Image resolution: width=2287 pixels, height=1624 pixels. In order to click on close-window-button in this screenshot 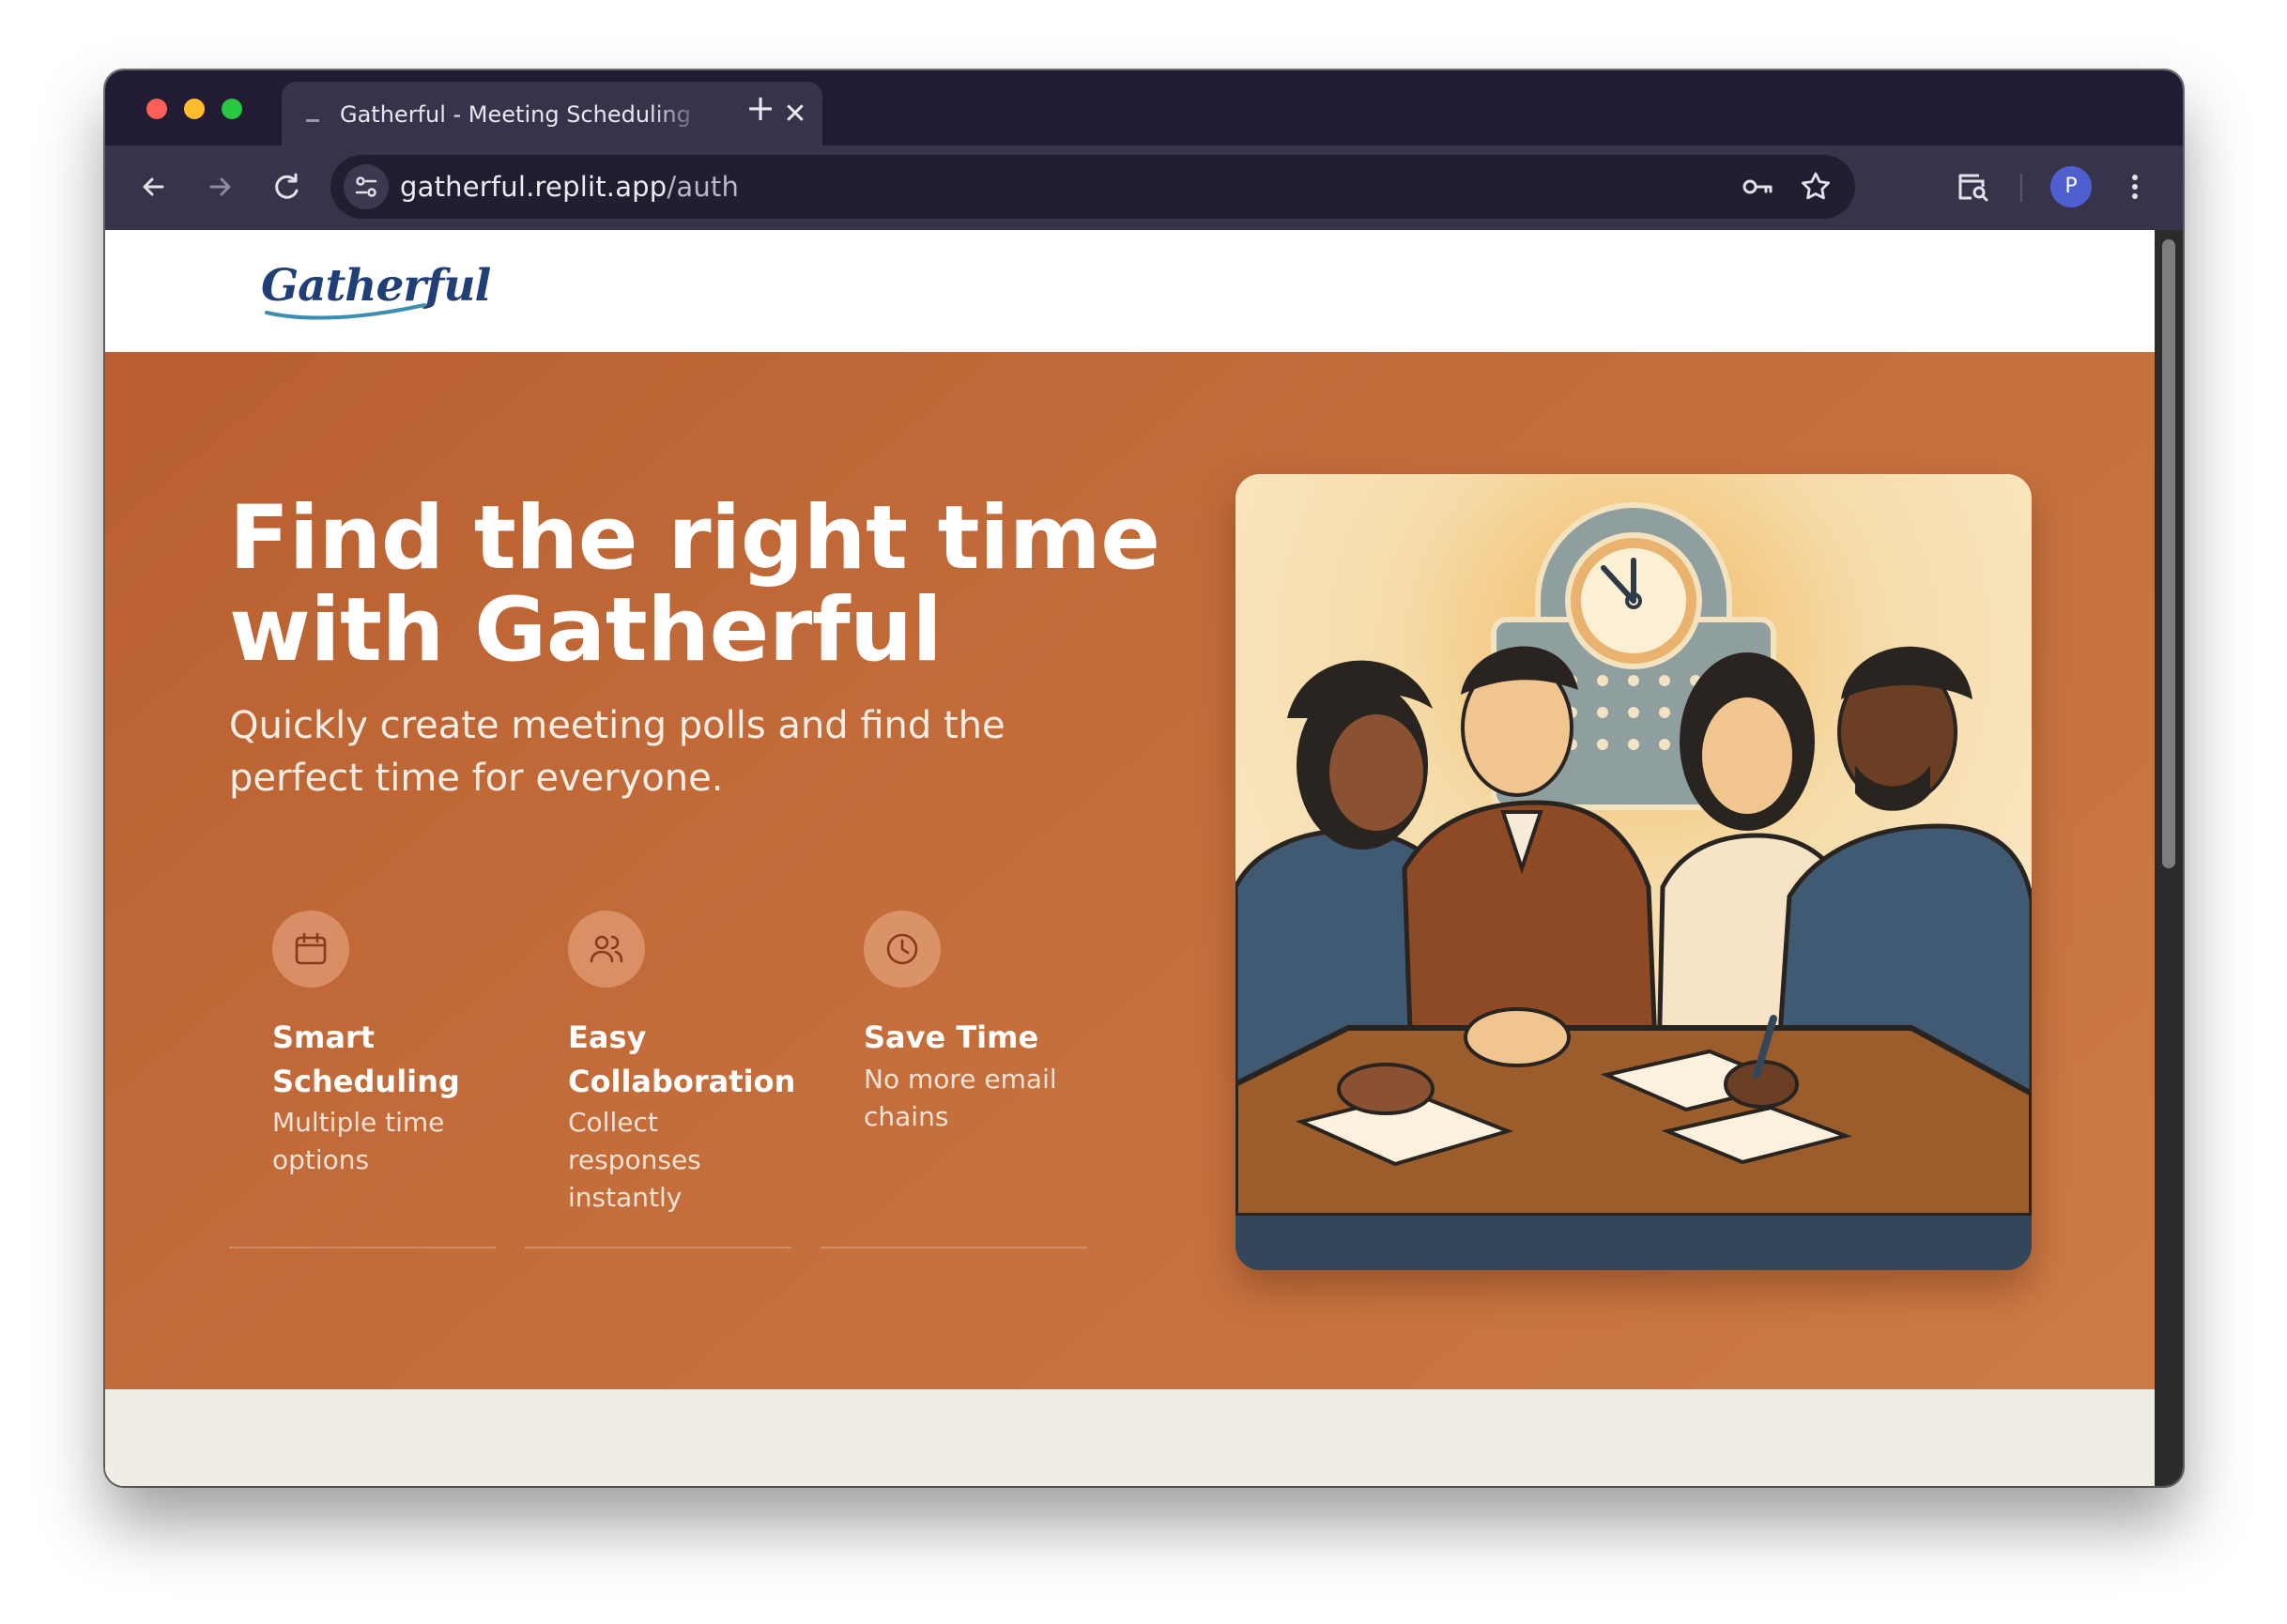, I will do `click(156, 109)`.